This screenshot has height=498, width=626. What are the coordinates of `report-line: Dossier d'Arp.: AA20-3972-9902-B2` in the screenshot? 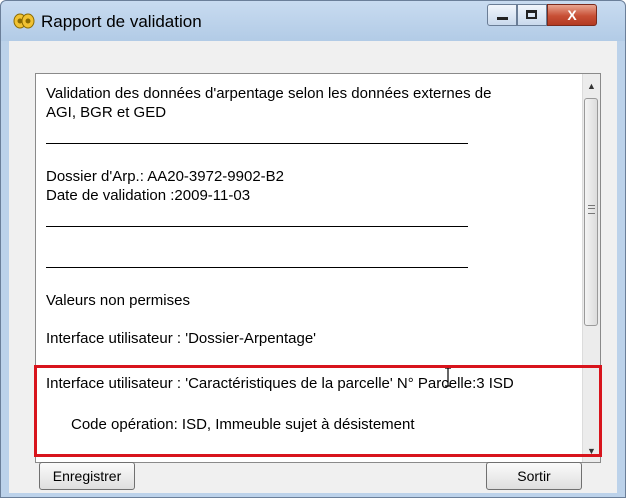 It's located at (165, 176).